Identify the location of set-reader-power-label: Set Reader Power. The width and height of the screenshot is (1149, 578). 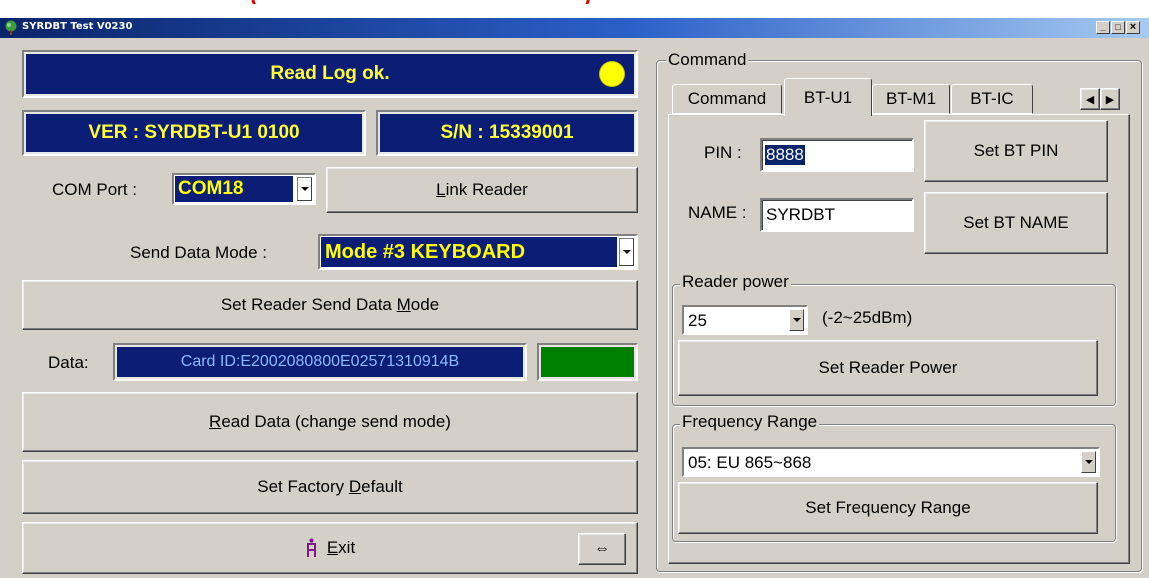
(888, 367).